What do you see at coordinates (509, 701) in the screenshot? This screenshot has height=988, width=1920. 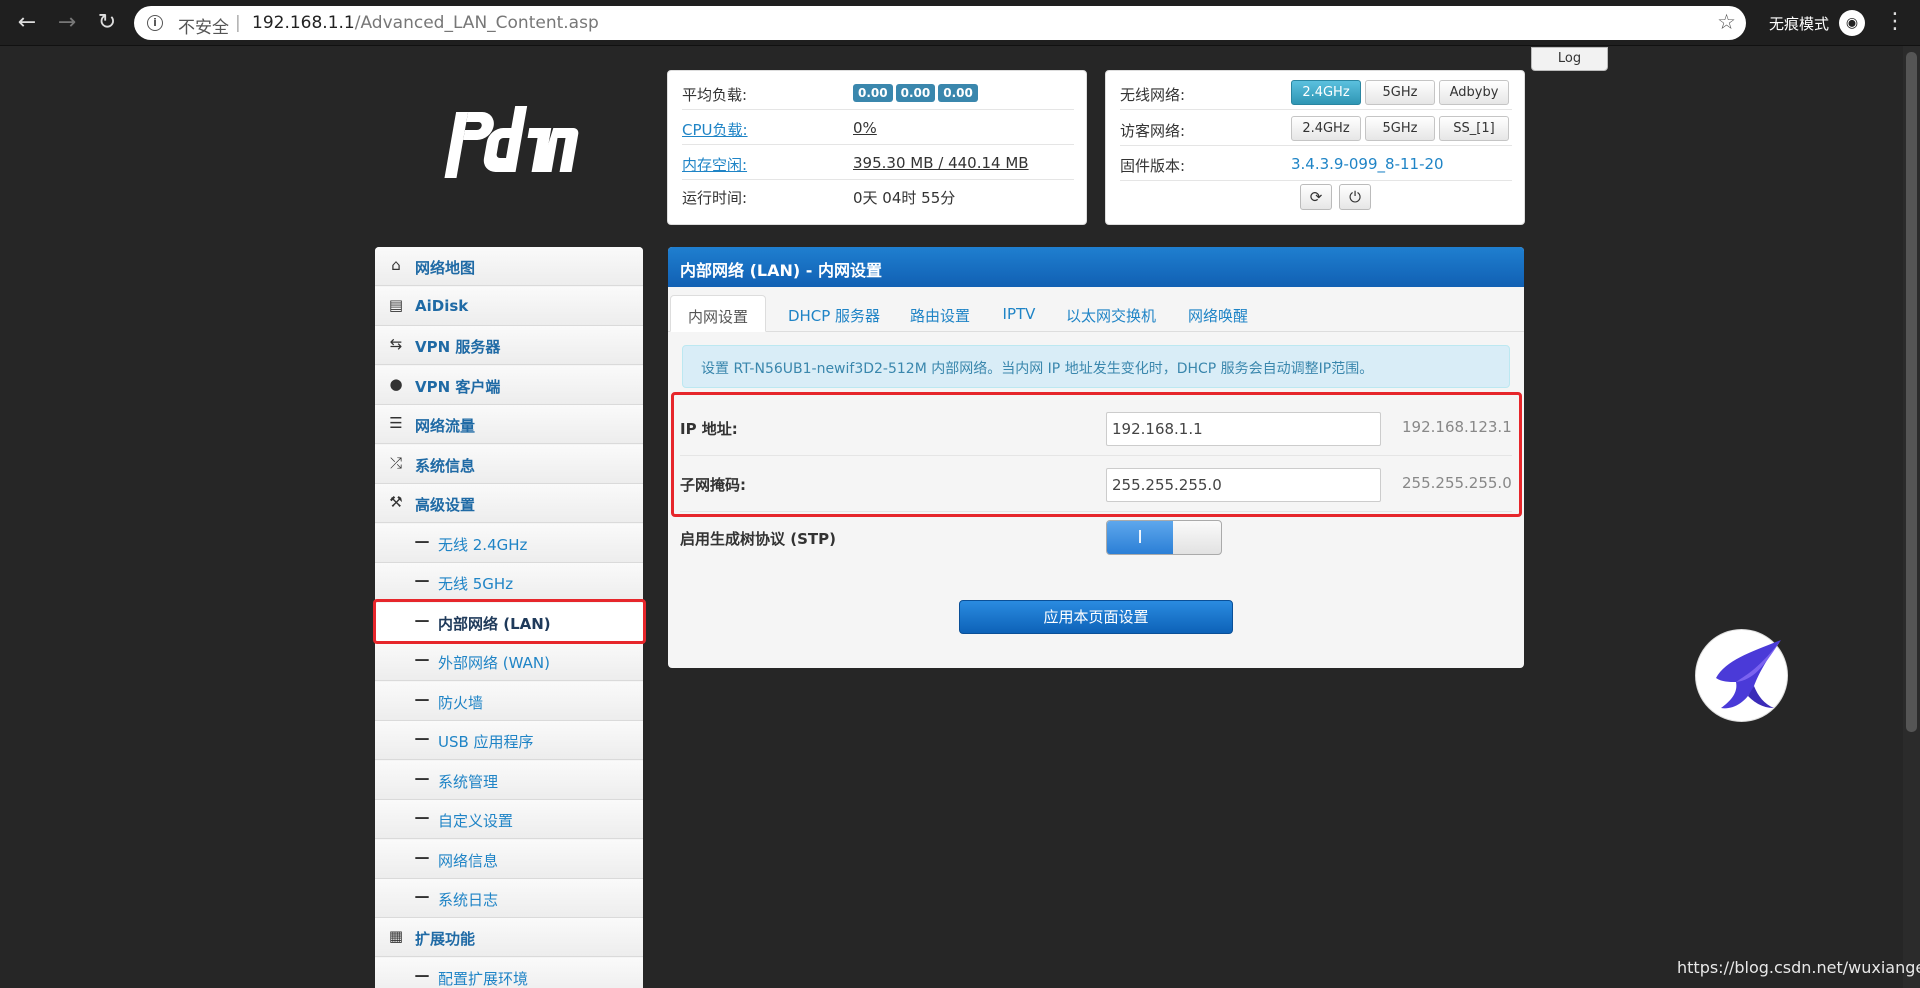 I see `sidebar-item-firewall: — 防火墙` at bounding box center [509, 701].